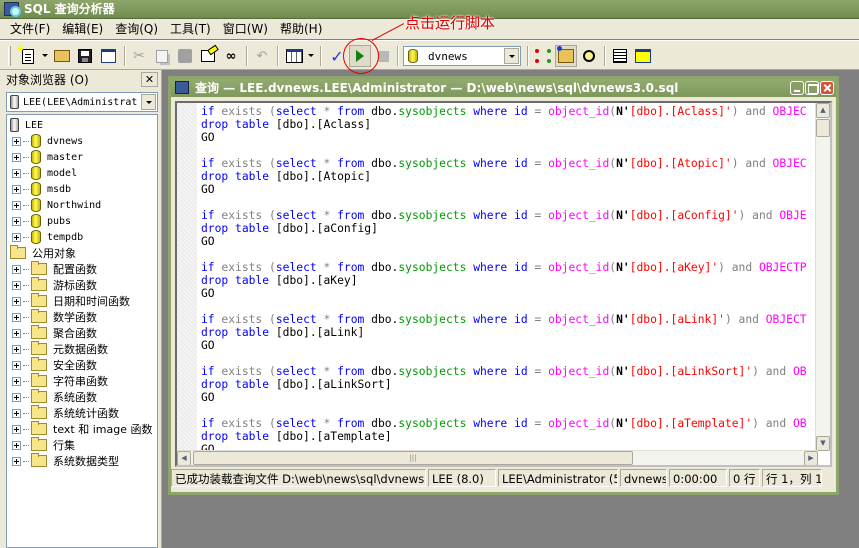 The image size is (859, 548). I want to click on new-query-button, so click(28, 56).